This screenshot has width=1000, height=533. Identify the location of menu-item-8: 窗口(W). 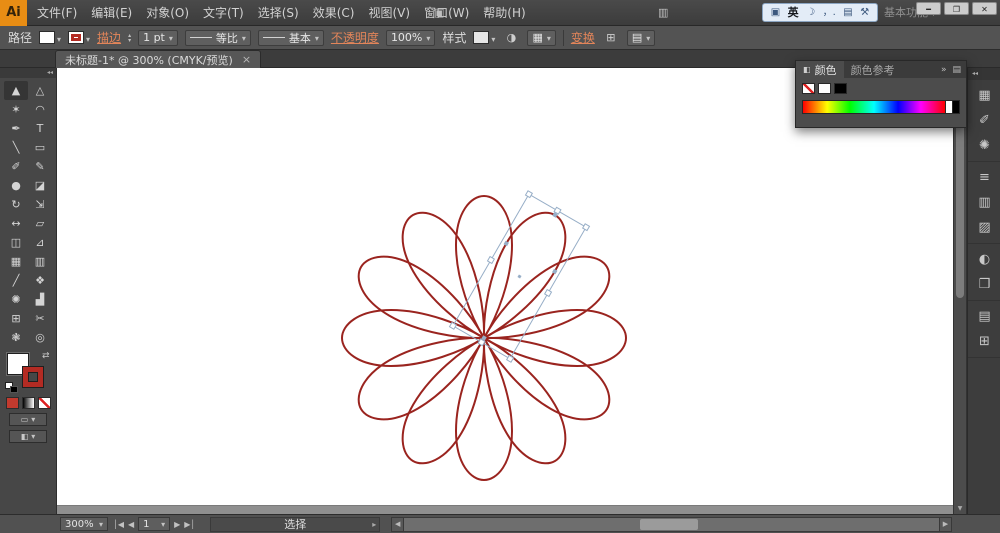
(446, 13).